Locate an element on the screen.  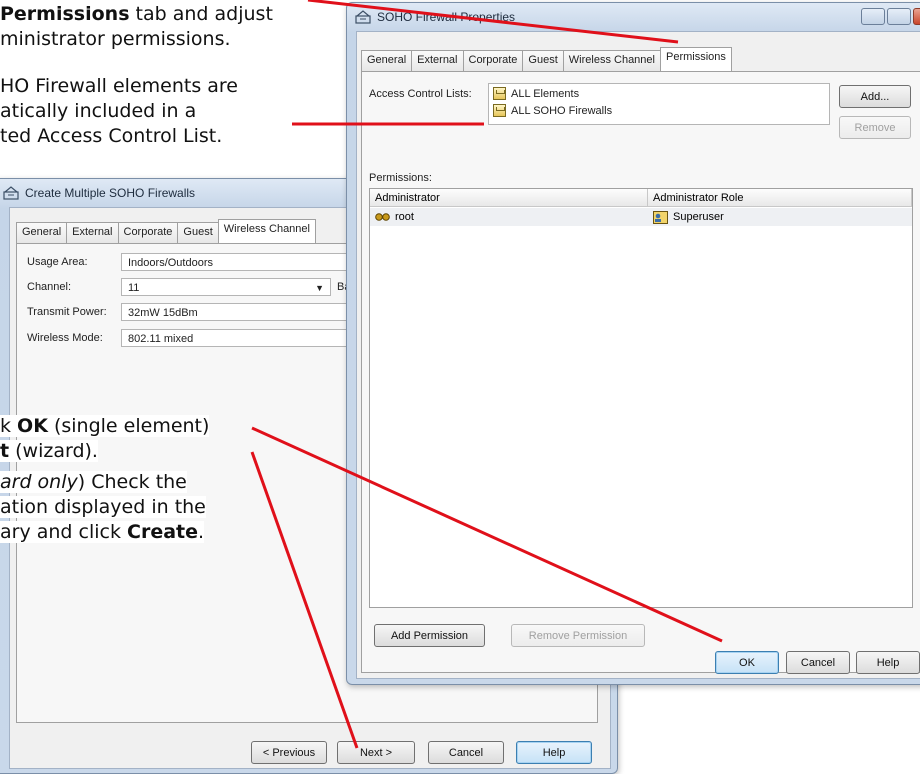
acl-remove-button: Remove is located at coordinates (875, 127).